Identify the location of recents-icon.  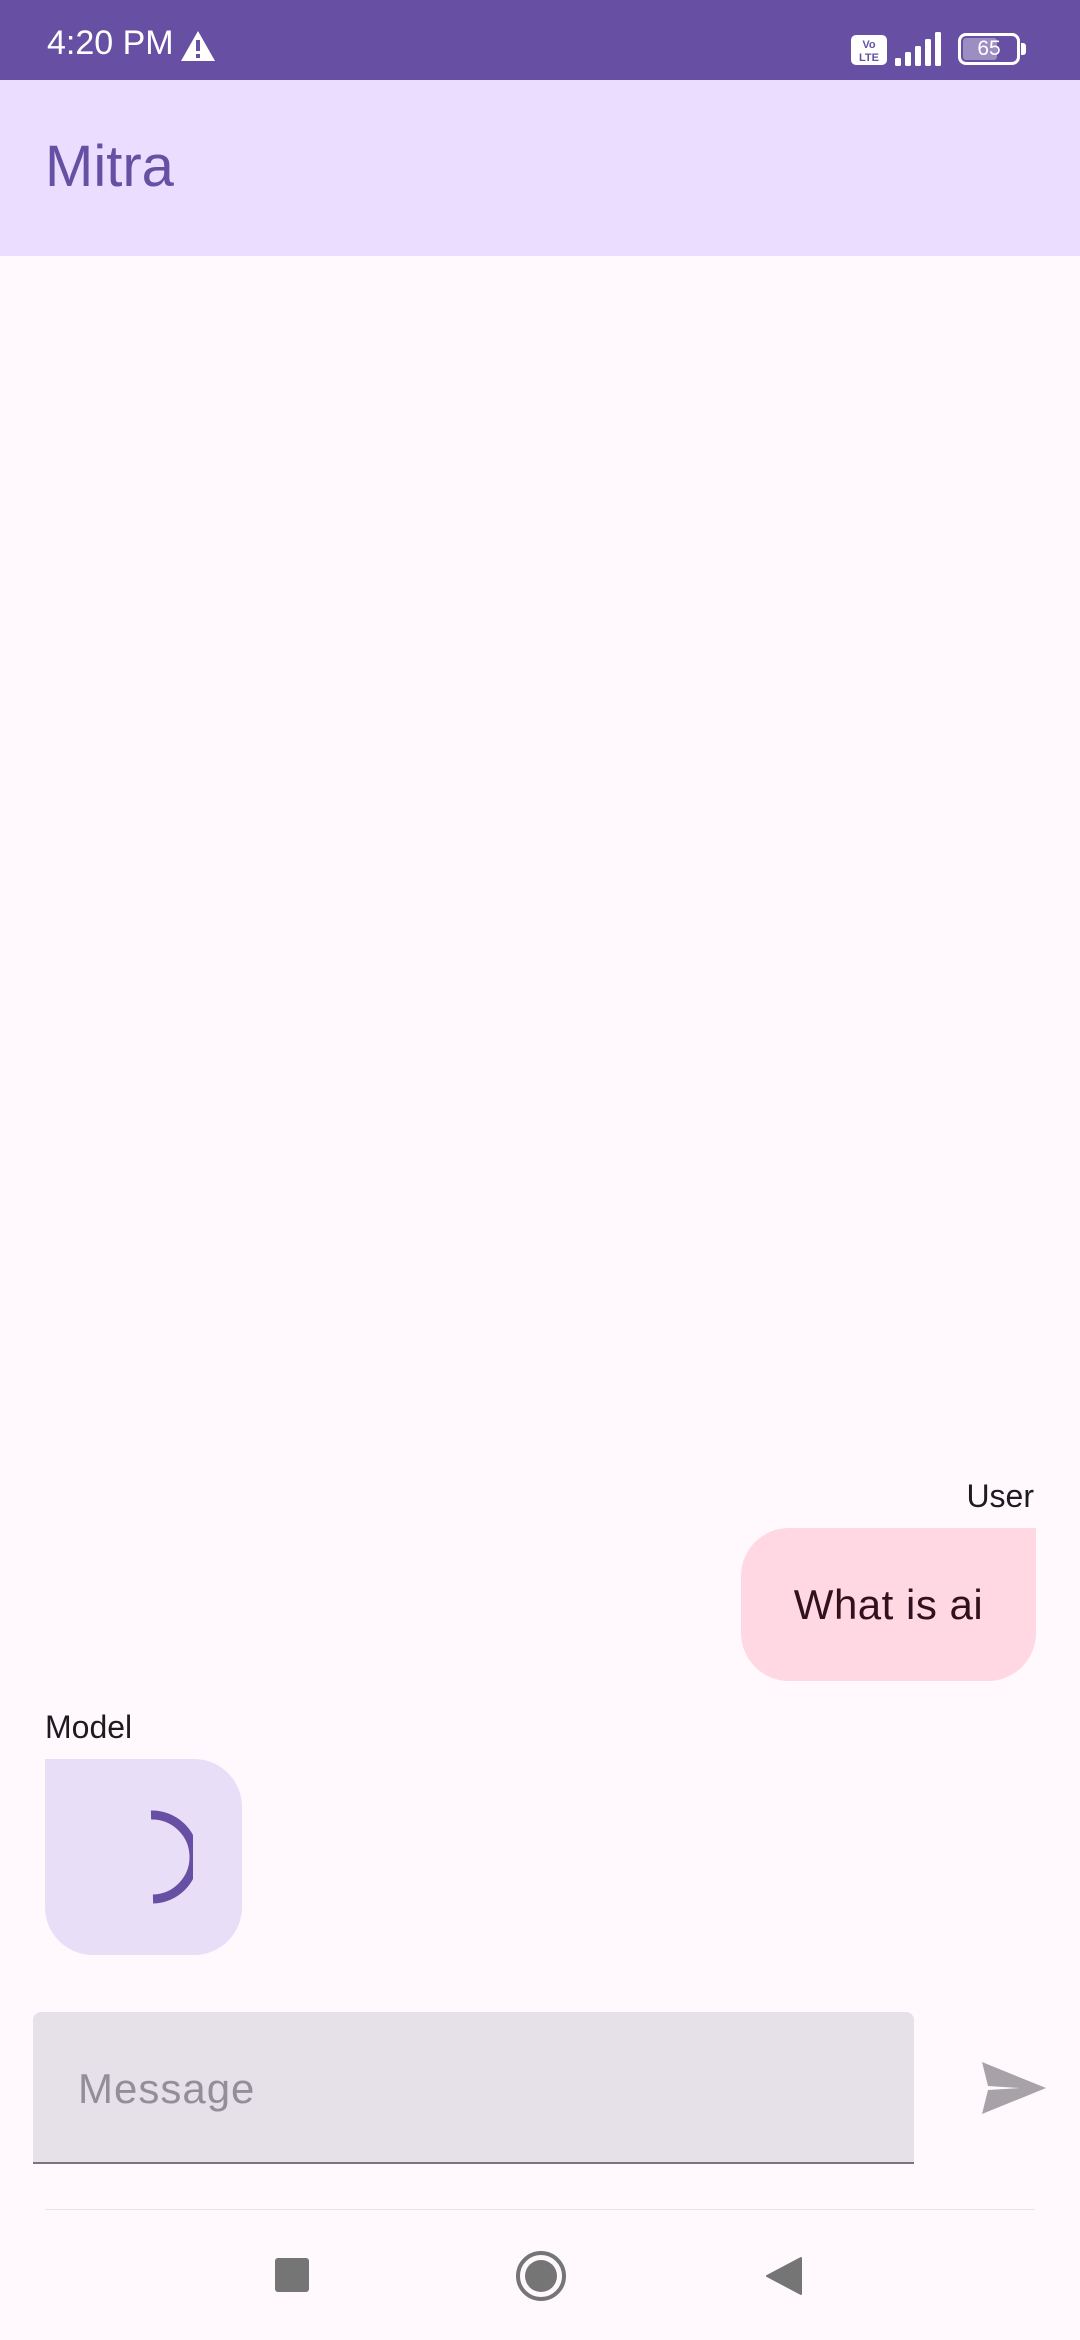
(292, 2275).